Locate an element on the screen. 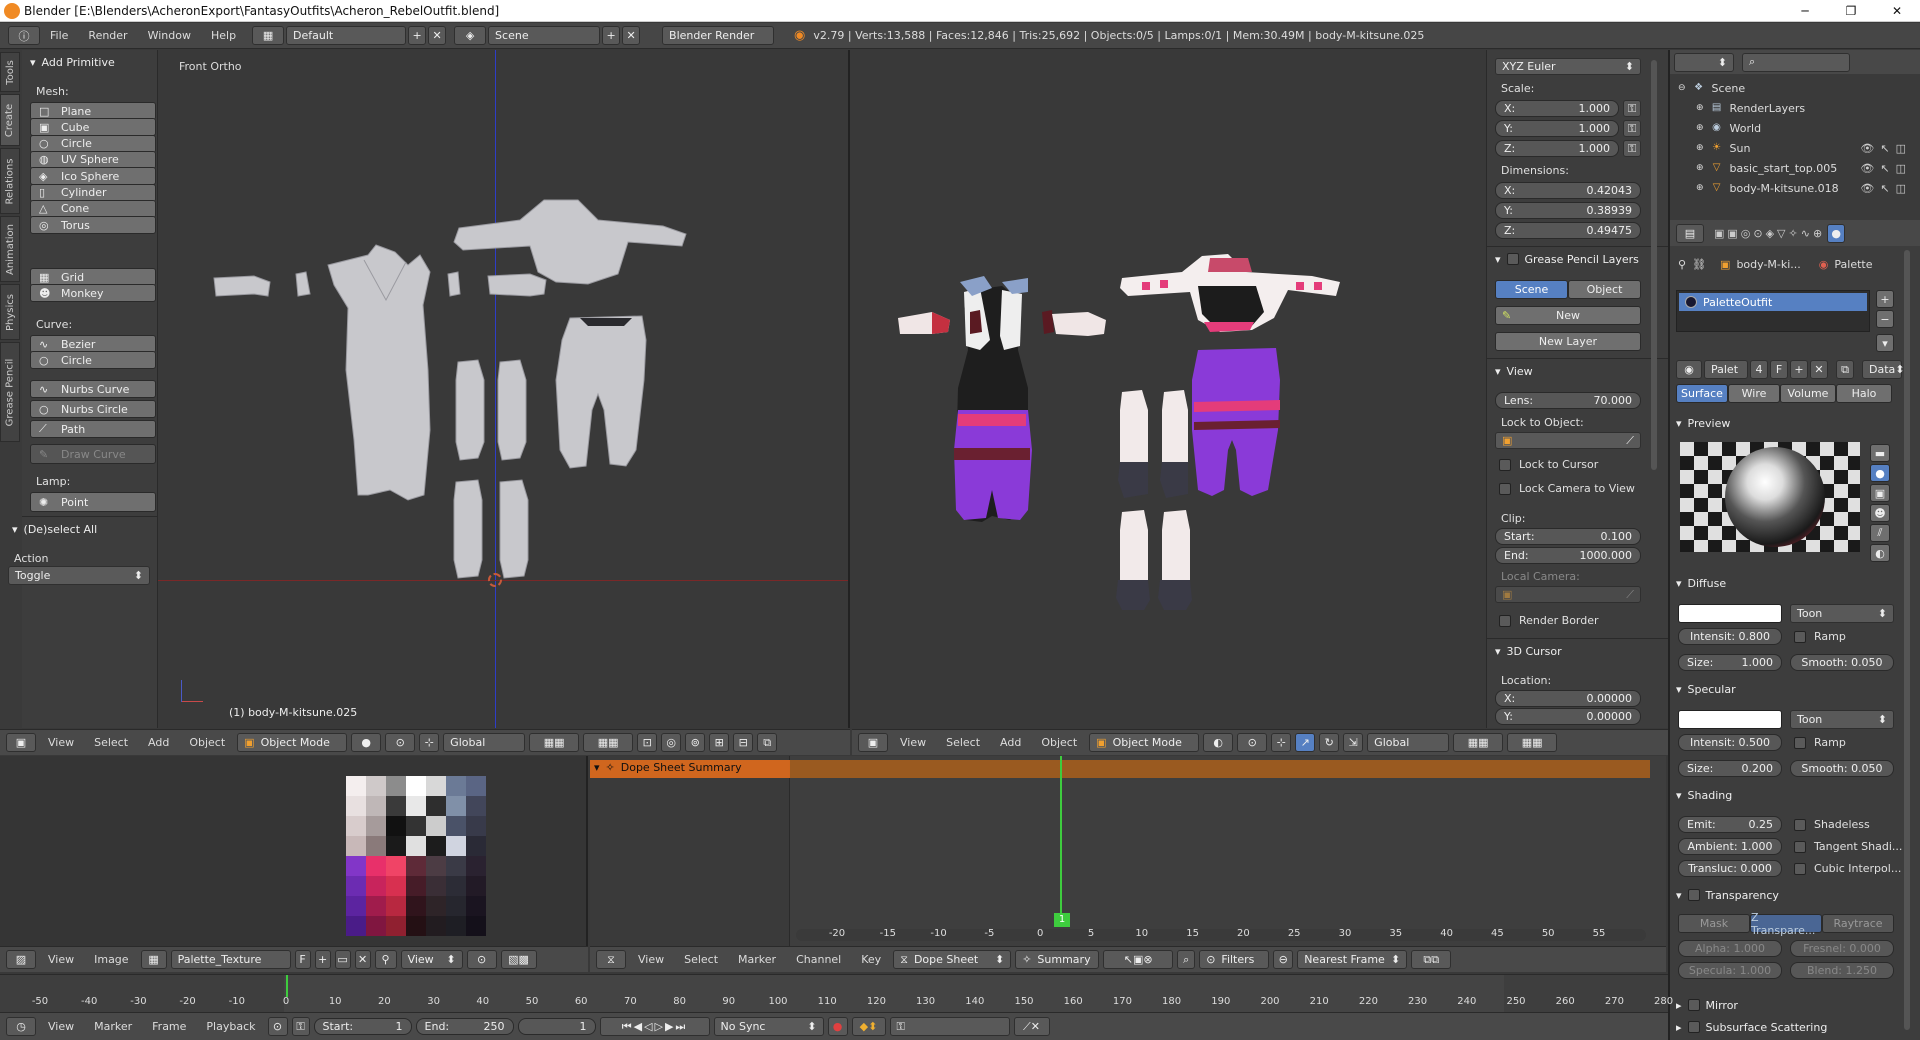  gp-new-button: ✎ New is located at coordinates (1568, 315).